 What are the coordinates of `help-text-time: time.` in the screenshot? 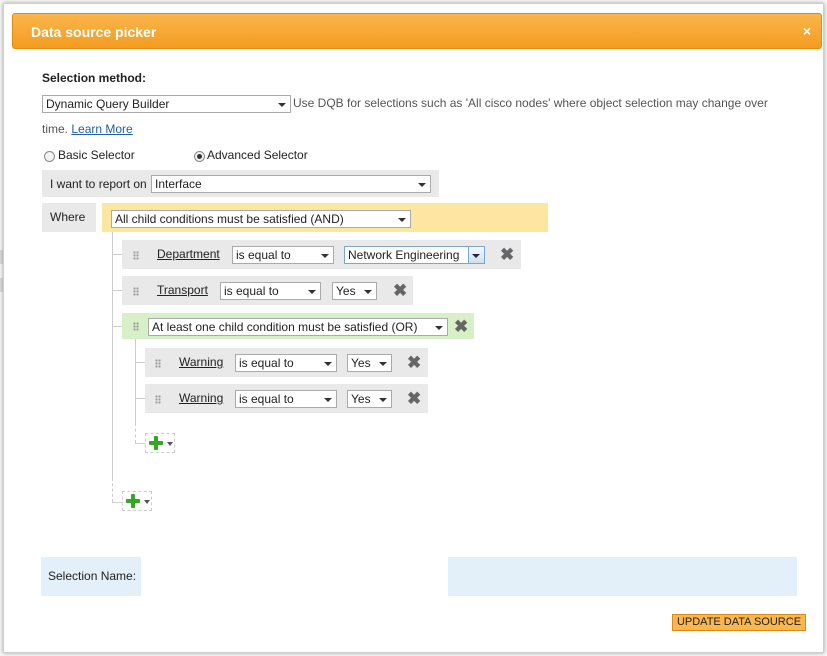 It's located at (55, 129).